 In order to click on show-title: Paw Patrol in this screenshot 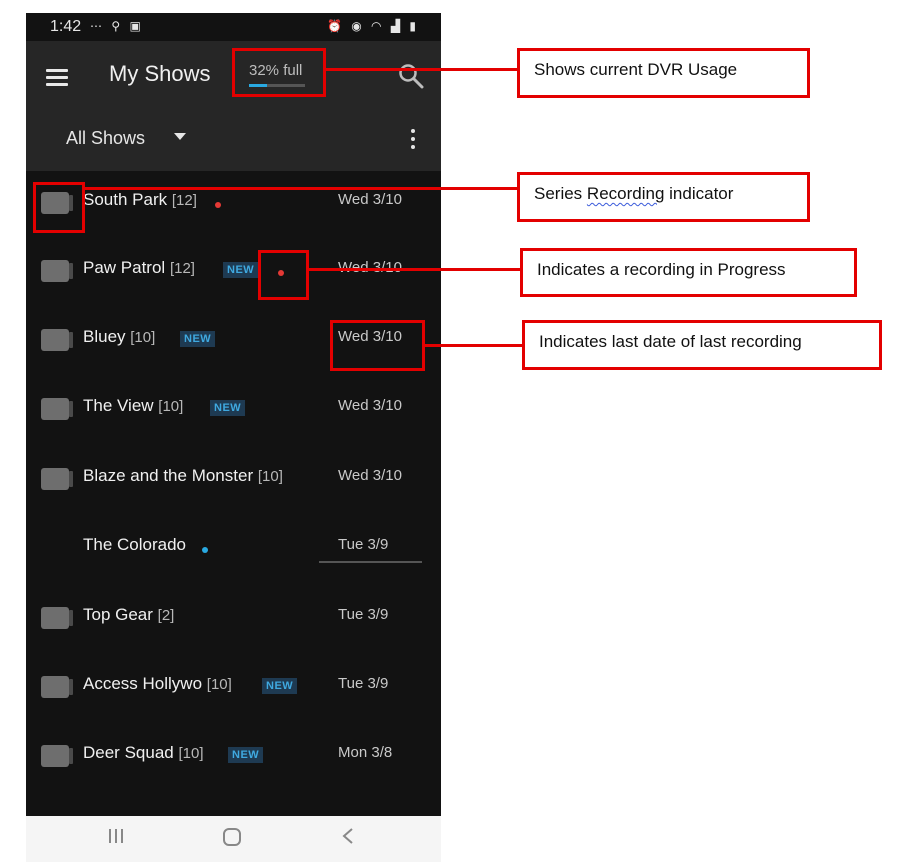, I will do `click(124, 267)`.